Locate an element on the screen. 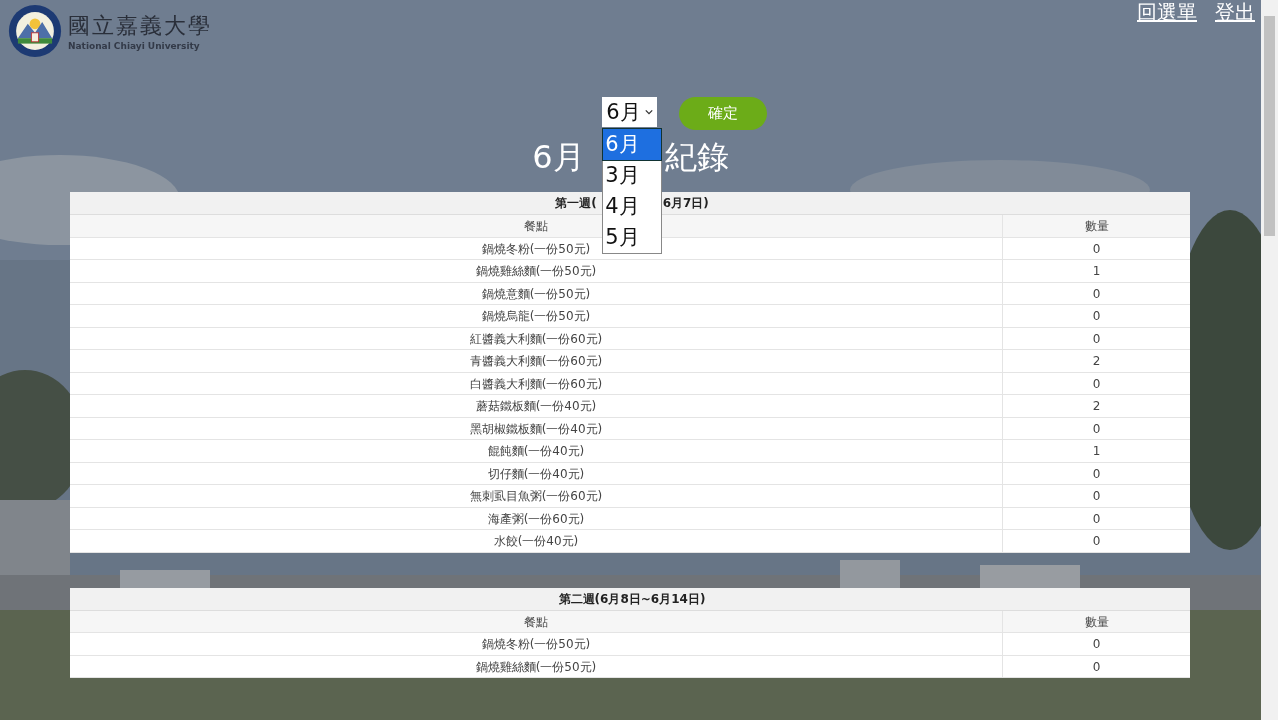 This screenshot has height=720, width=1278. meal-name: 黑胡椒鐵板麵(一份40元) is located at coordinates (536, 428).